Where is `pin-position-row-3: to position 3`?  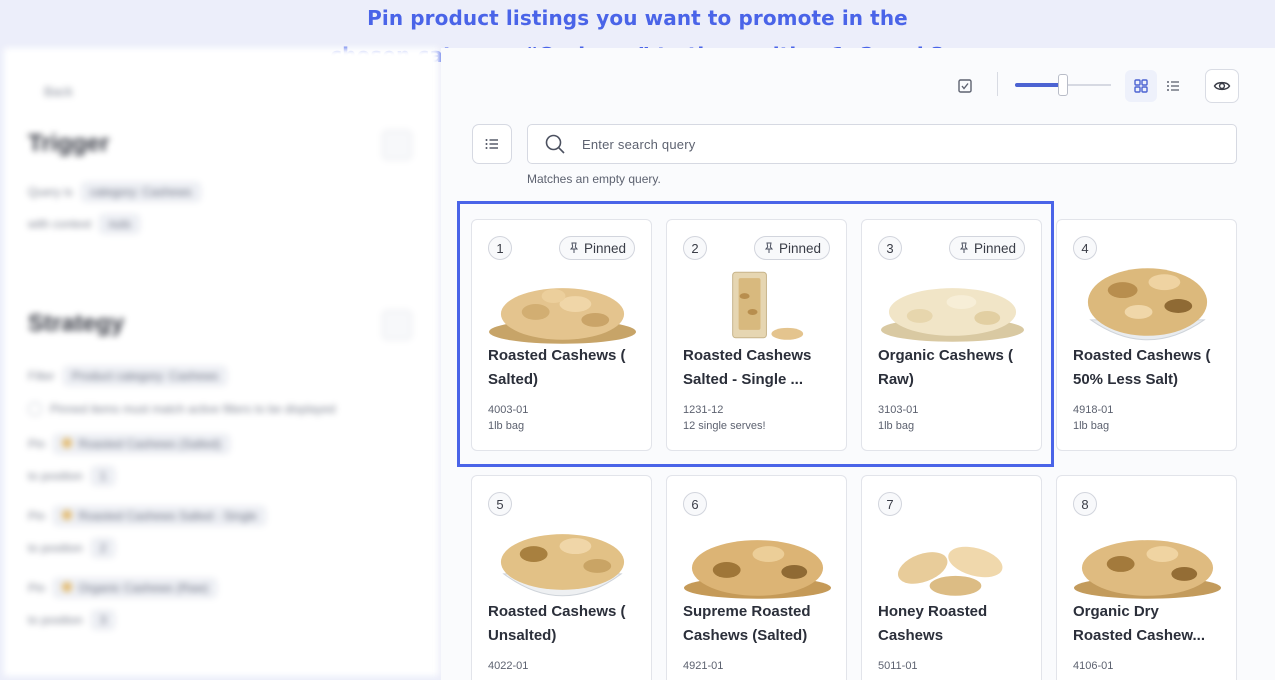 pin-position-row-3: to position 3 is located at coordinates (72, 620).